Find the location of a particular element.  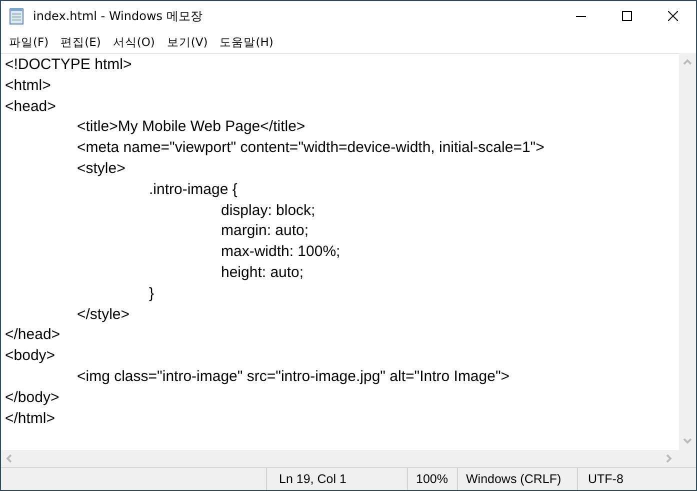

code-line: <html> is located at coordinates (28, 86).